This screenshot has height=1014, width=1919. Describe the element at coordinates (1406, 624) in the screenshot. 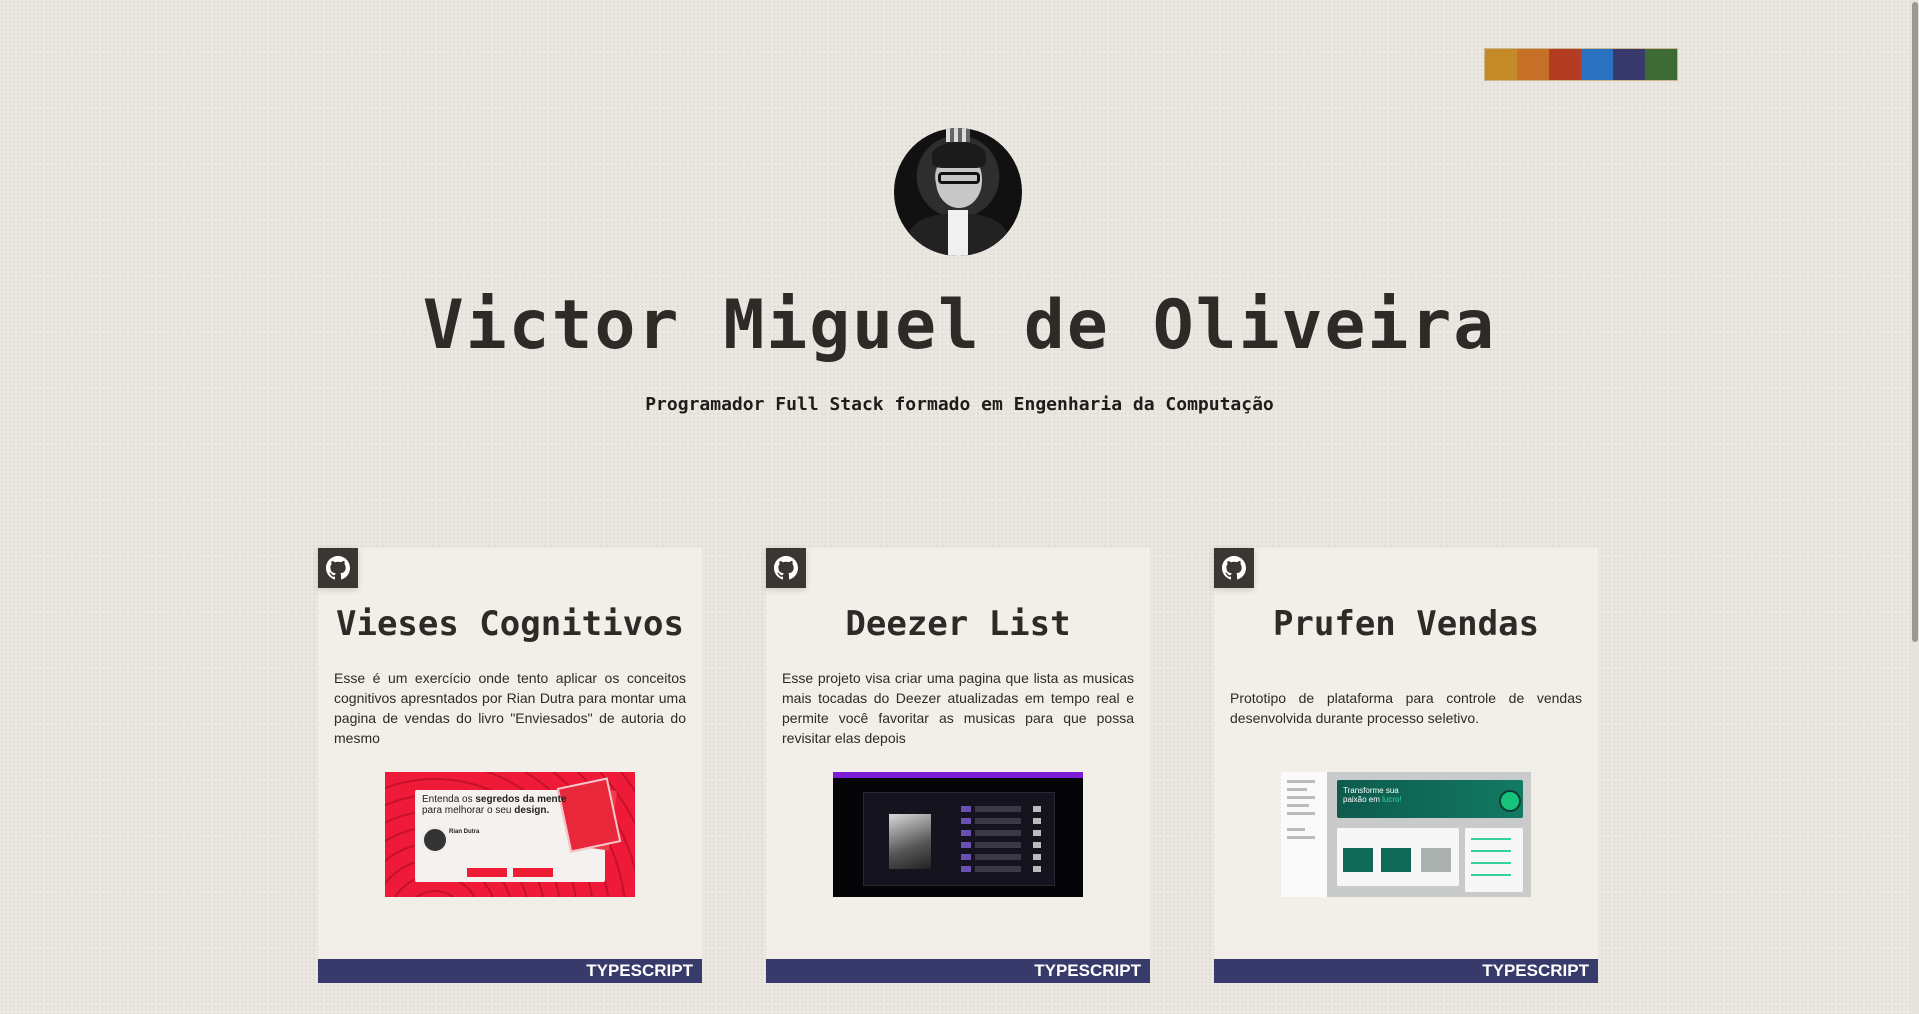

I see `project-title: Prufen Vendas` at that location.